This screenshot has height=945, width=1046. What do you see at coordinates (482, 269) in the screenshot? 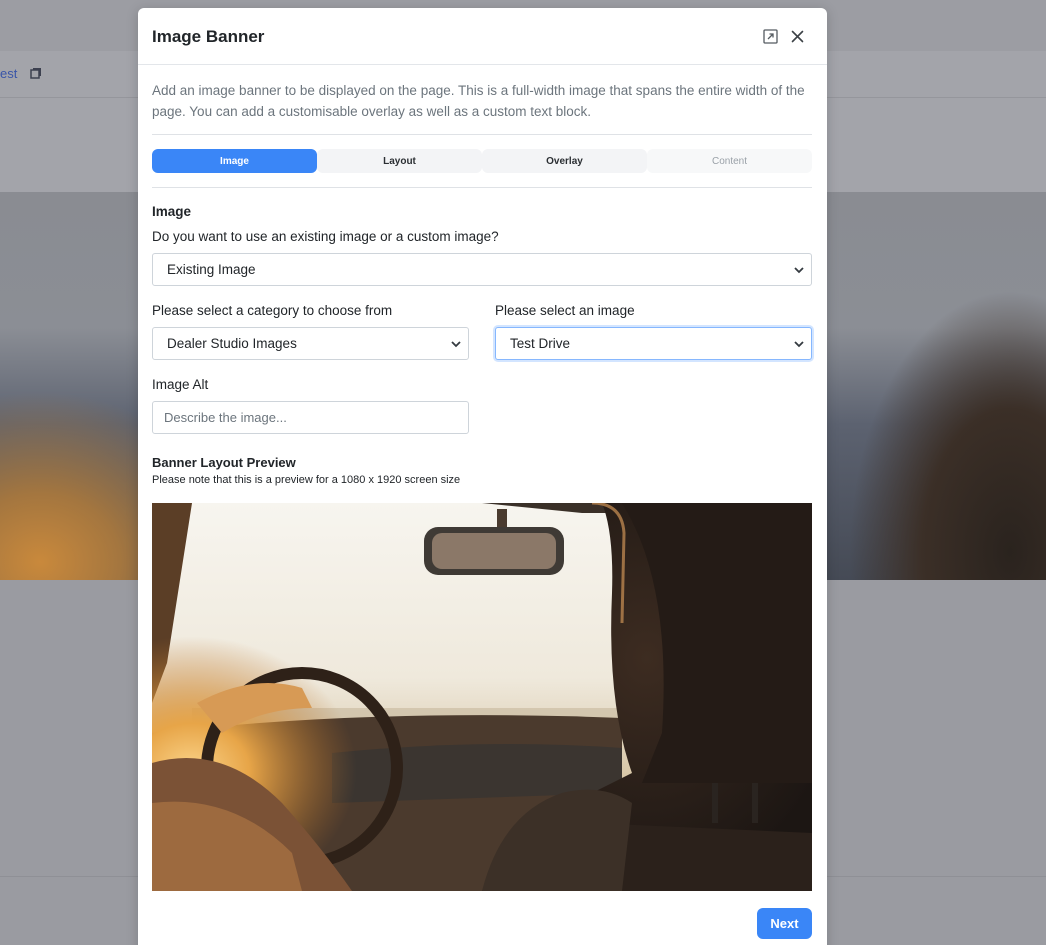
I see `image-source-select: Existing Image` at bounding box center [482, 269].